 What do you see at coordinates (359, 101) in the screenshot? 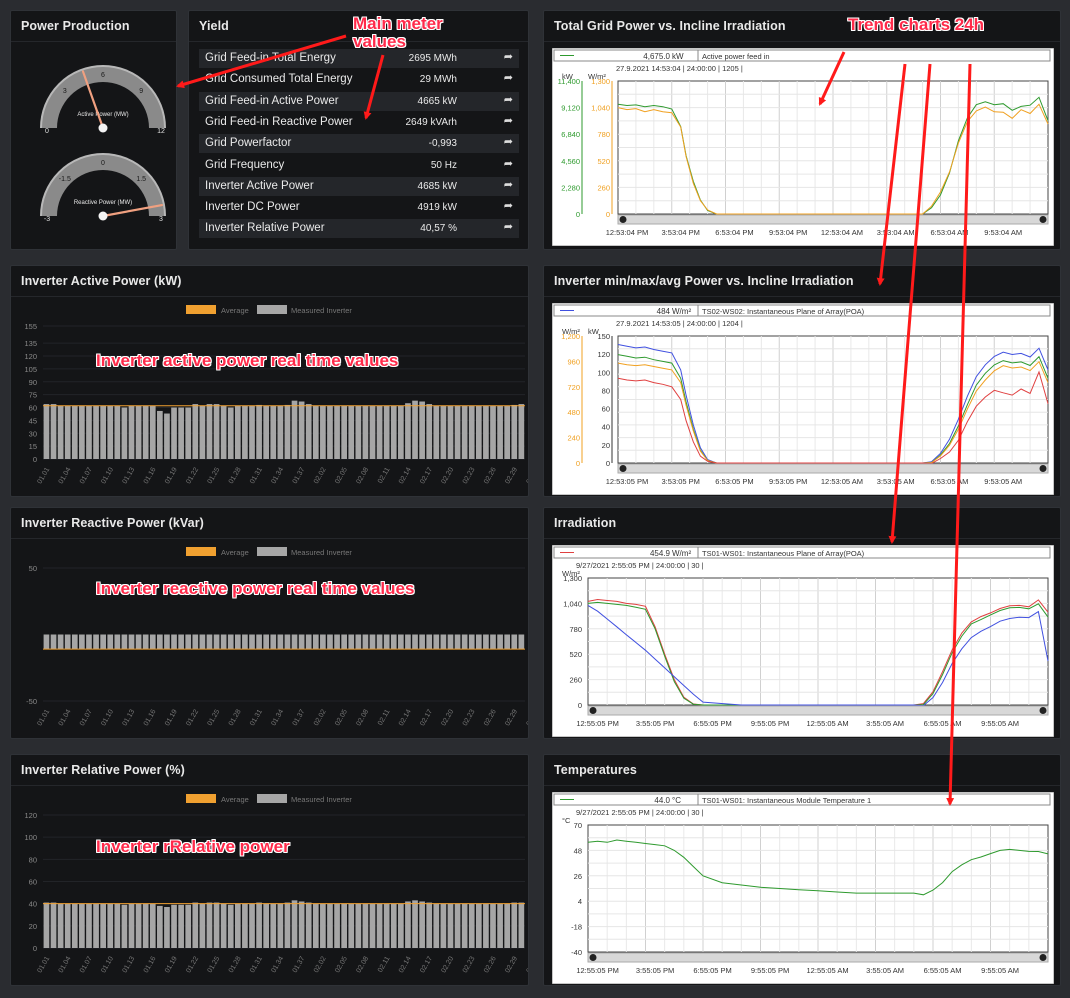
I see `yield-row: Grid Feed-in Active Power 4665 kW ➦` at bounding box center [359, 101].